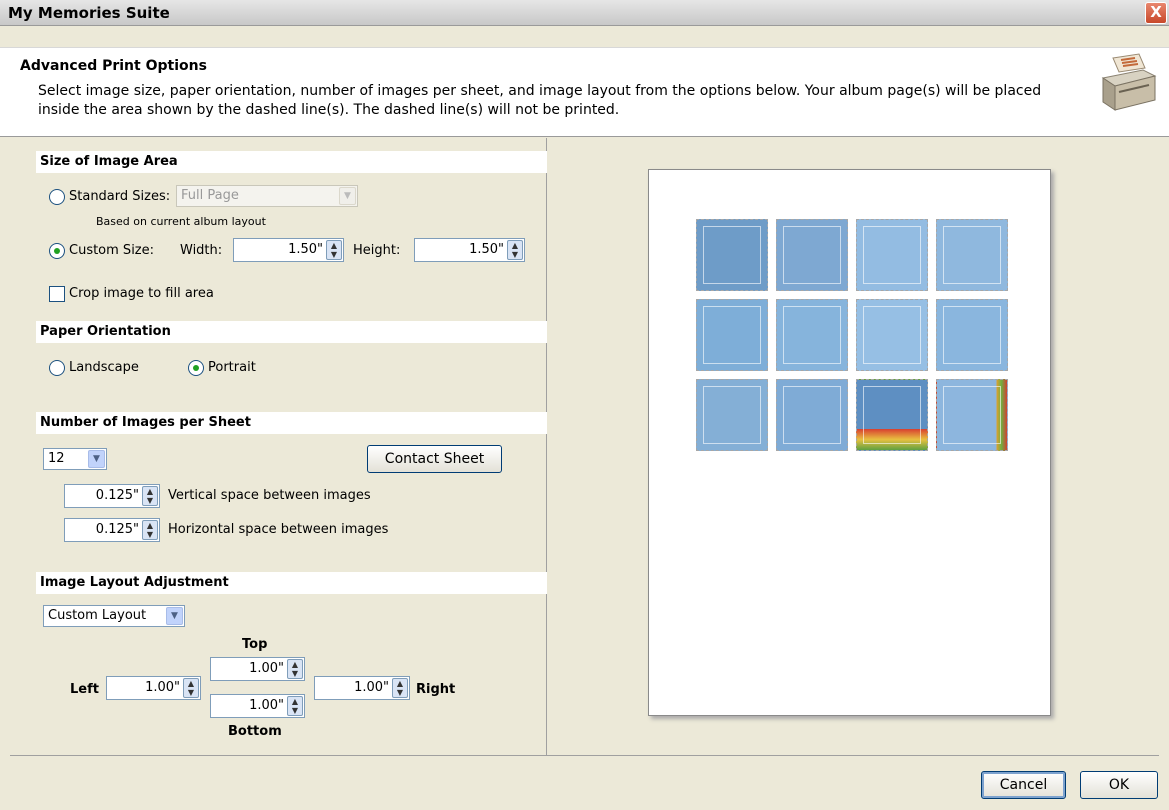 The image size is (1169, 810). Describe the element at coordinates (255, 731) in the screenshot. I see `bottom-label: Bottom` at that location.